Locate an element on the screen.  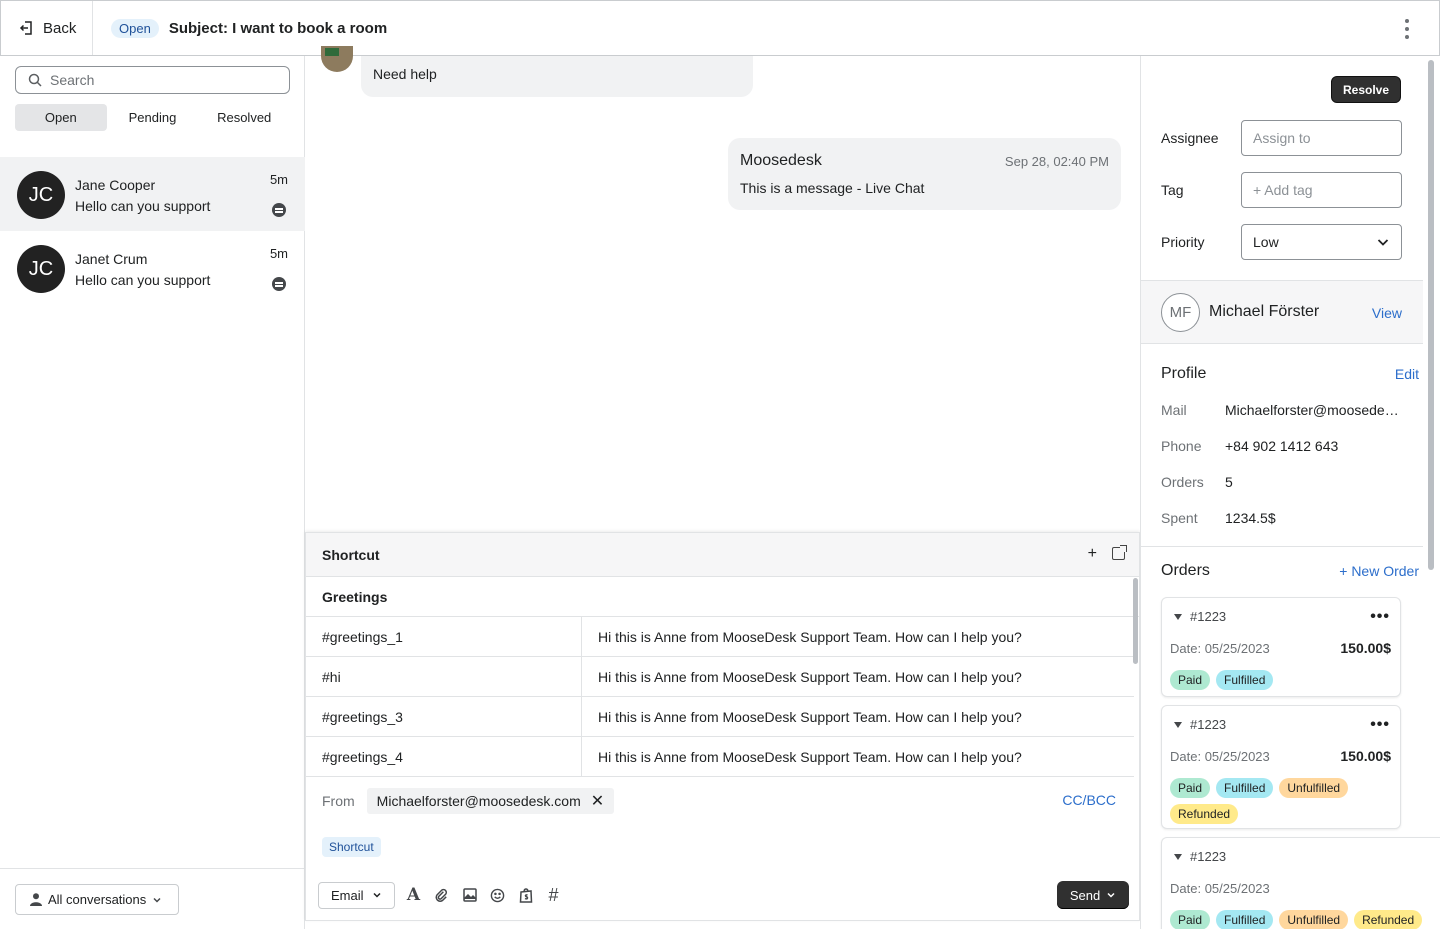
shortcut-panel-header: Shortcut + is located at coordinates (722, 555).